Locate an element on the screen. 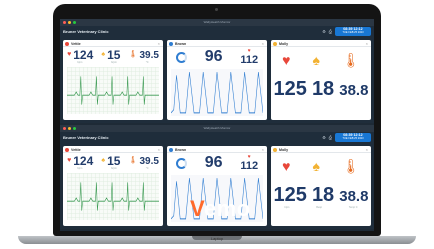  laptop-model-label: Laptop is located at coordinates (217, 238).